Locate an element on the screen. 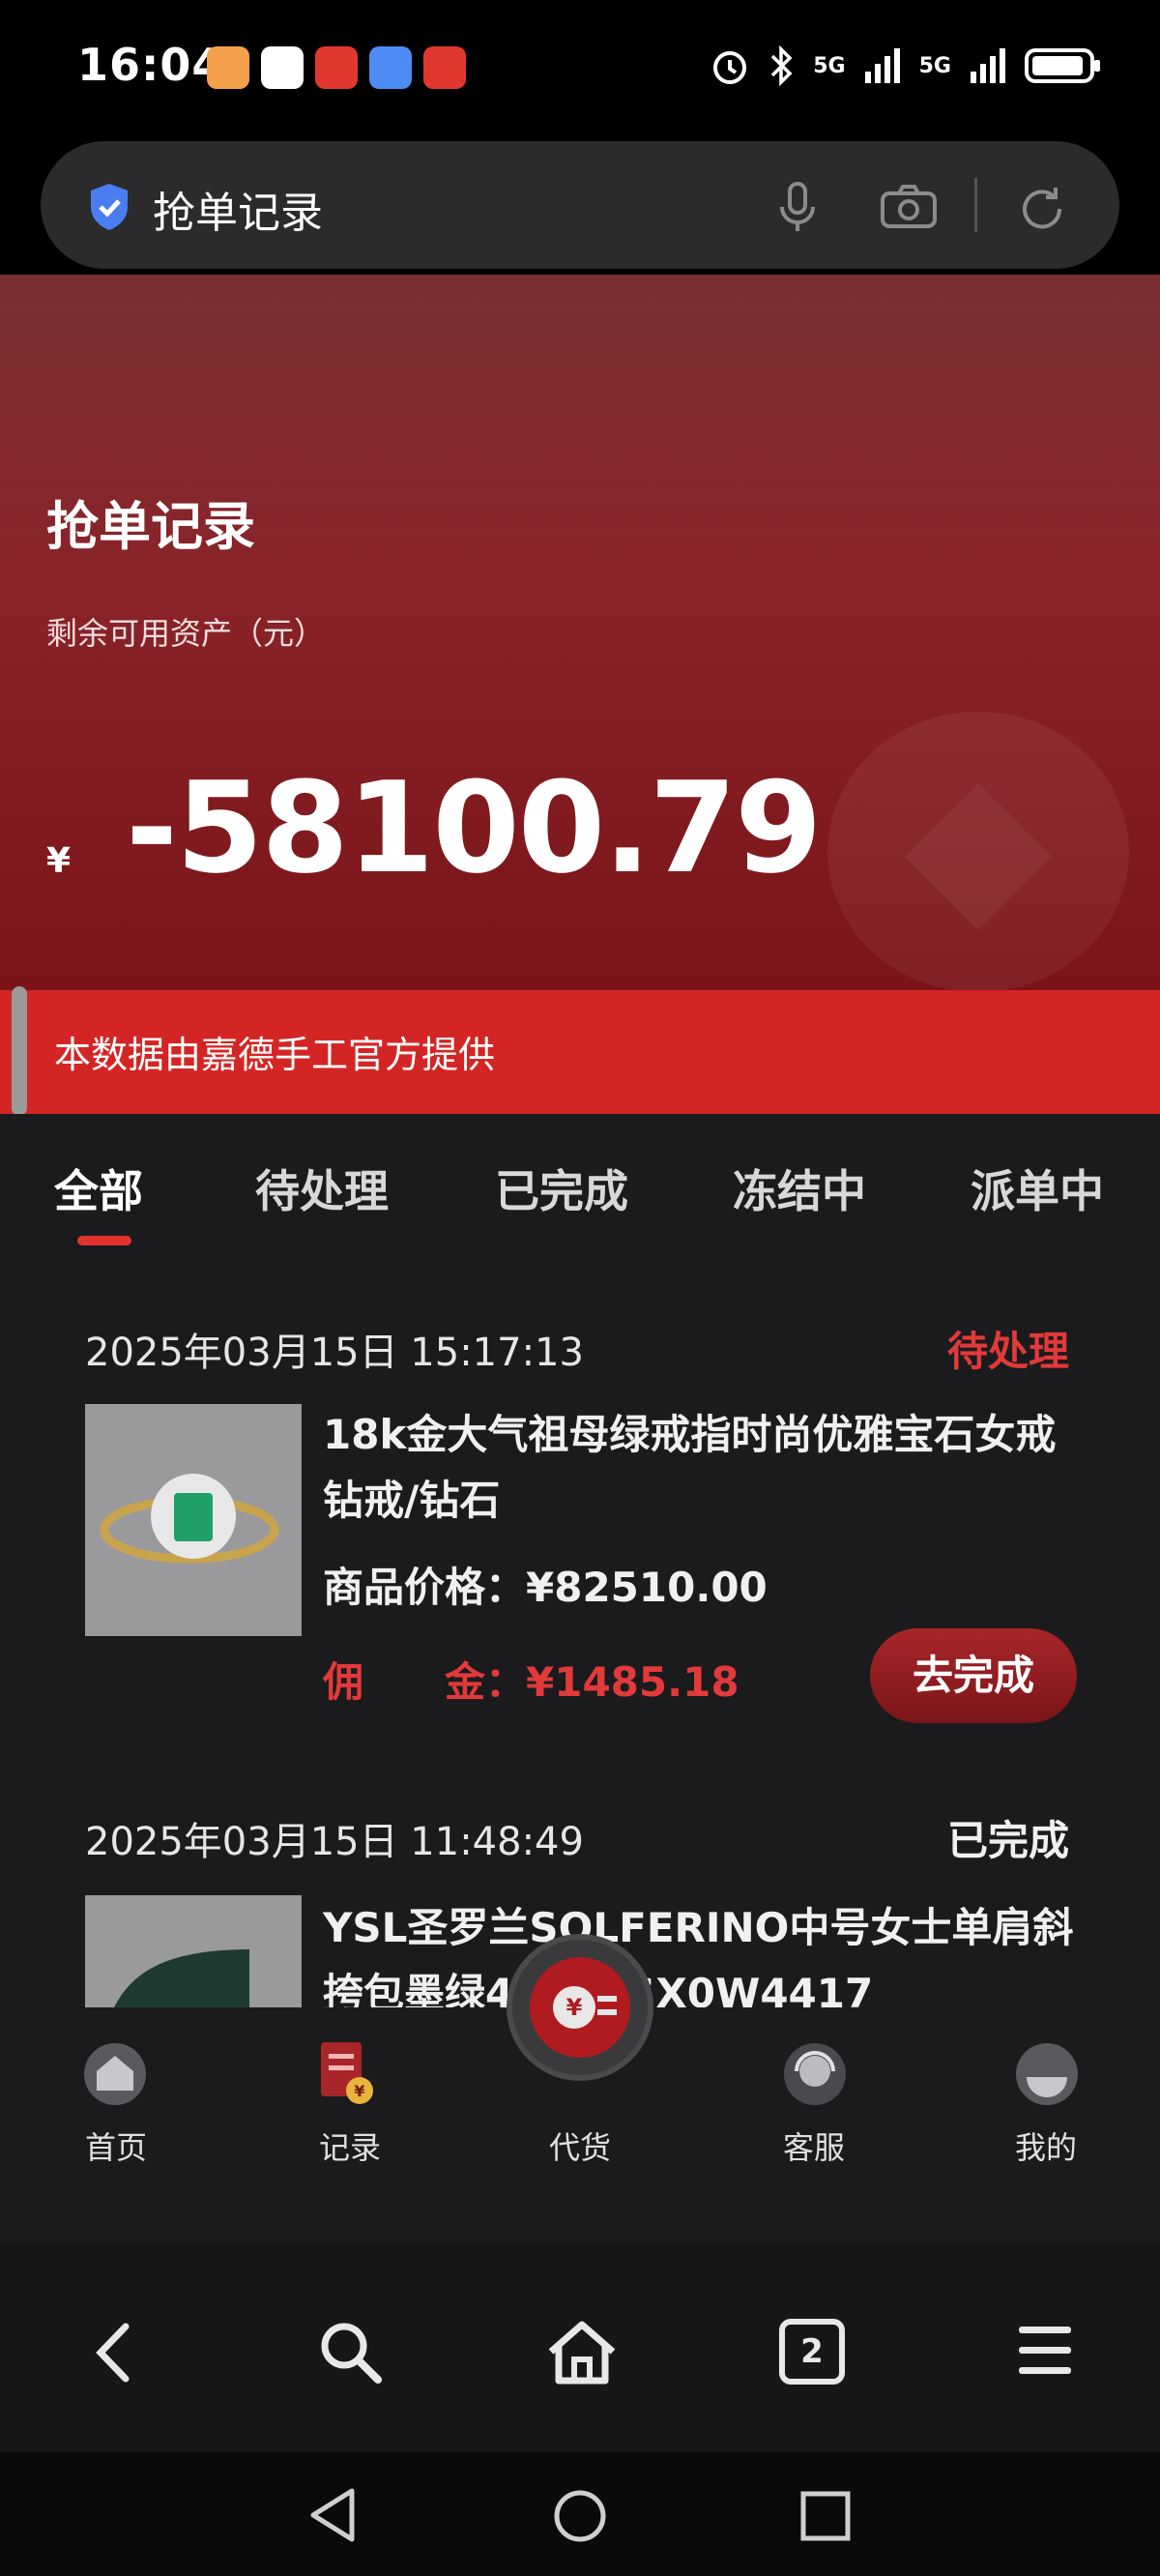  tab-frozen: 冻结中 is located at coordinates (799, 1188).